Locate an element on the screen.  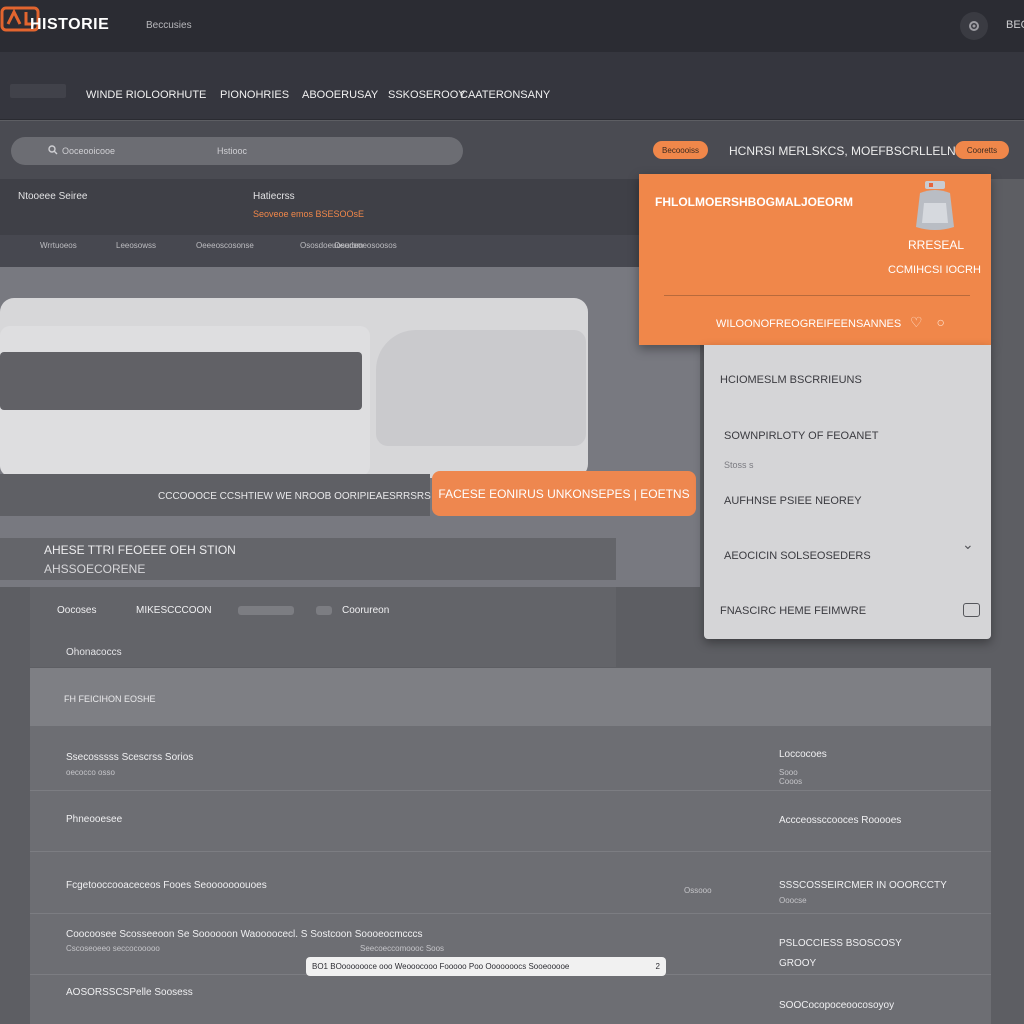
filter-item-5: Oeedeoeosoosos is located at coordinates (365, 245).